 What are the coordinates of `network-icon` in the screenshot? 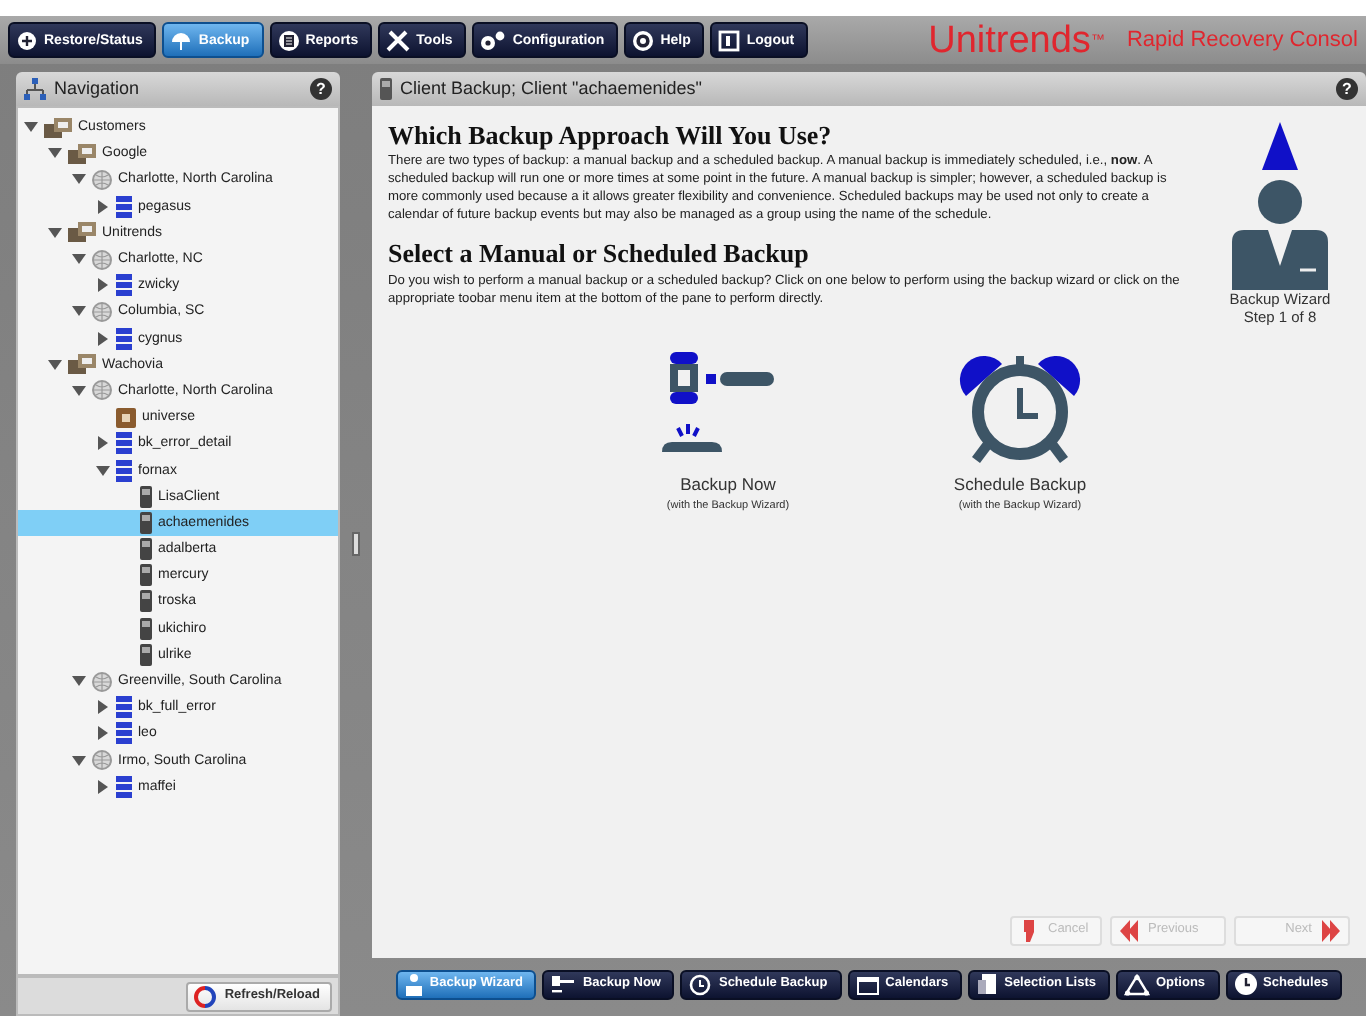 It's located at (1136, 984).